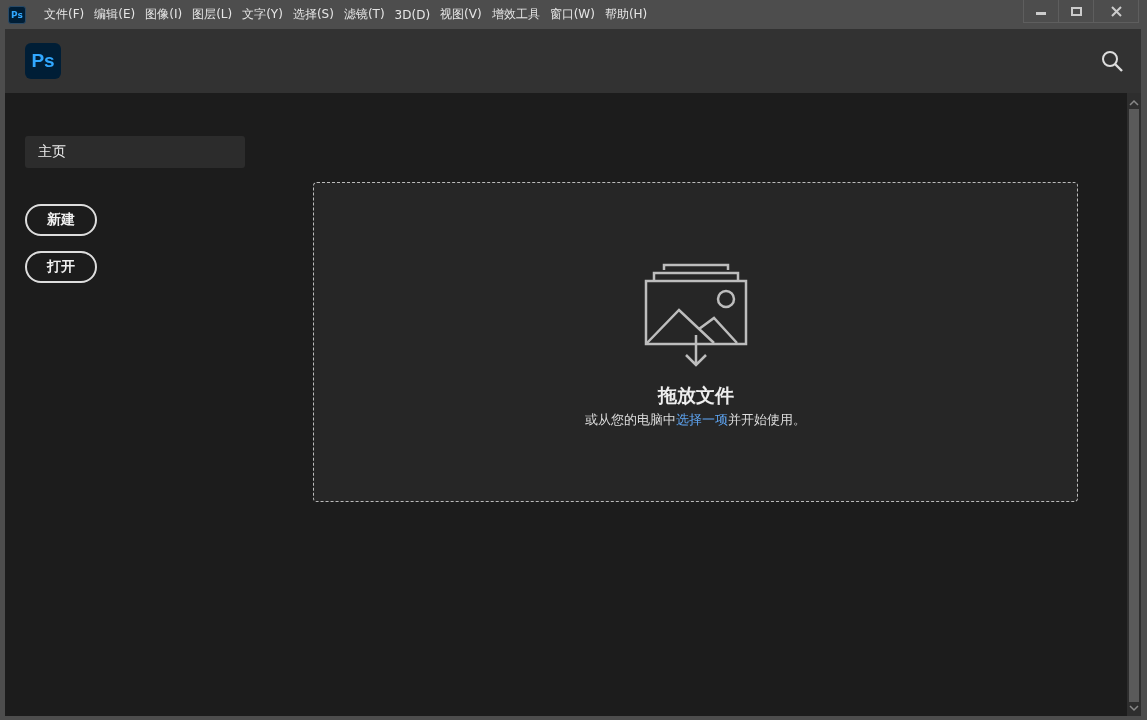 Image resolution: width=1147 pixels, height=720 pixels. Describe the element at coordinates (626, 14) in the screenshot. I see `menu-item: 帮助(H)` at that location.